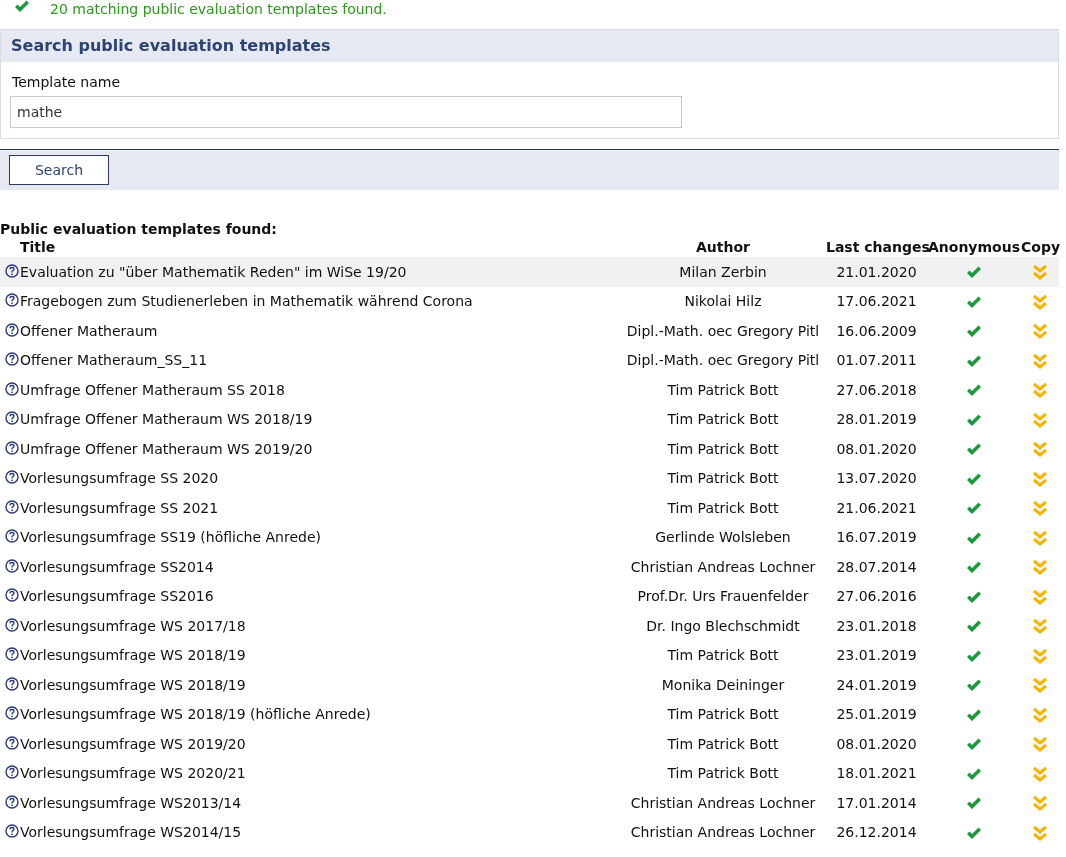 This screenshot has width=1066, height=857. What do you see at coordinates (529, 272) in the screenshot?
I see `table-row: Evaluation zu "über Mathematik Reden" im WiSe 19/20 Milan Zerbin 21.01.2020` at bounding box center [529, 272].